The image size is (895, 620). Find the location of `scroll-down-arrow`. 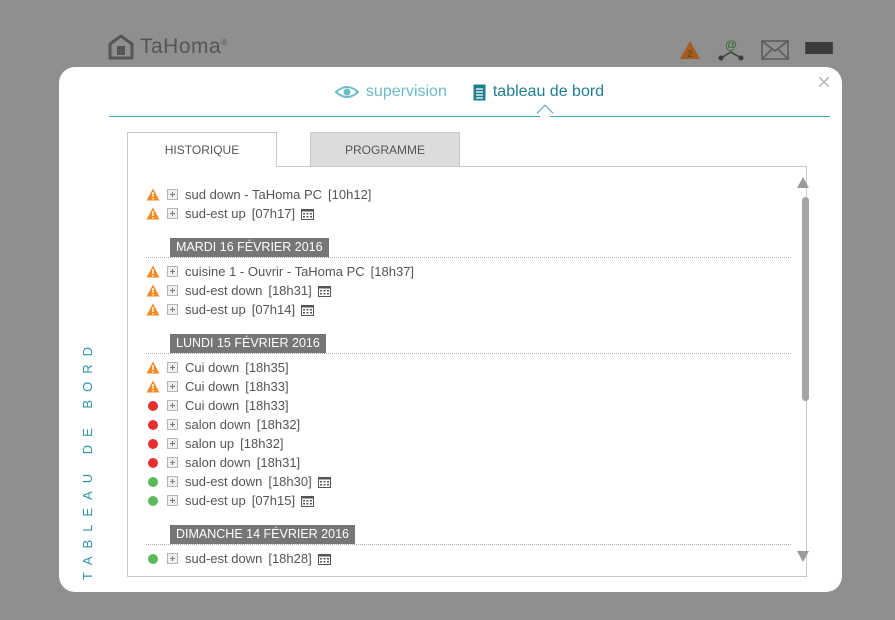

scroll-down-arrow is located at coordinates (803, 556).